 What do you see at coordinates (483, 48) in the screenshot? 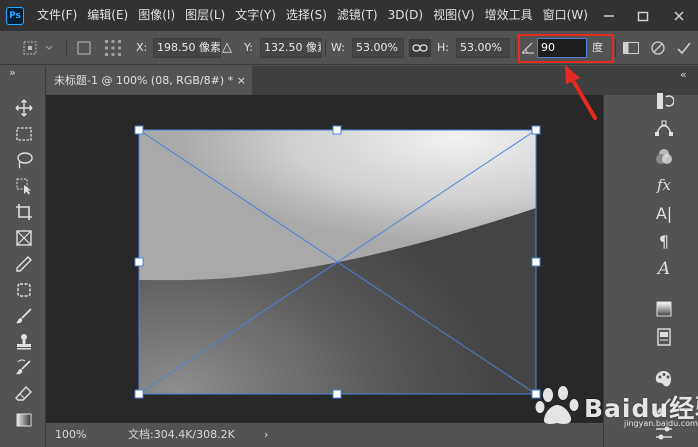
I see `height-input: 53.00%` at bounding box center [483, 48].